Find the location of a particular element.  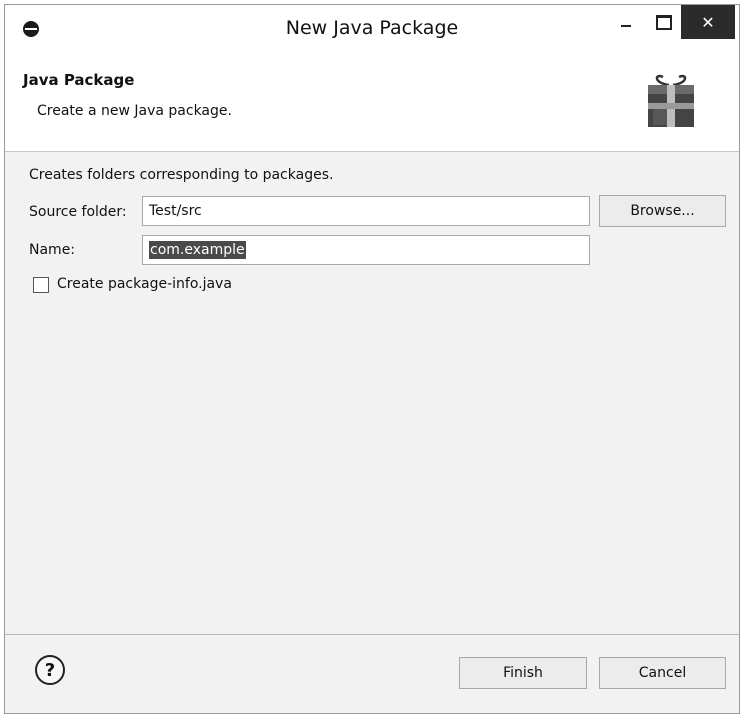

close-button: ✕ is located at coordinates (708, 22).